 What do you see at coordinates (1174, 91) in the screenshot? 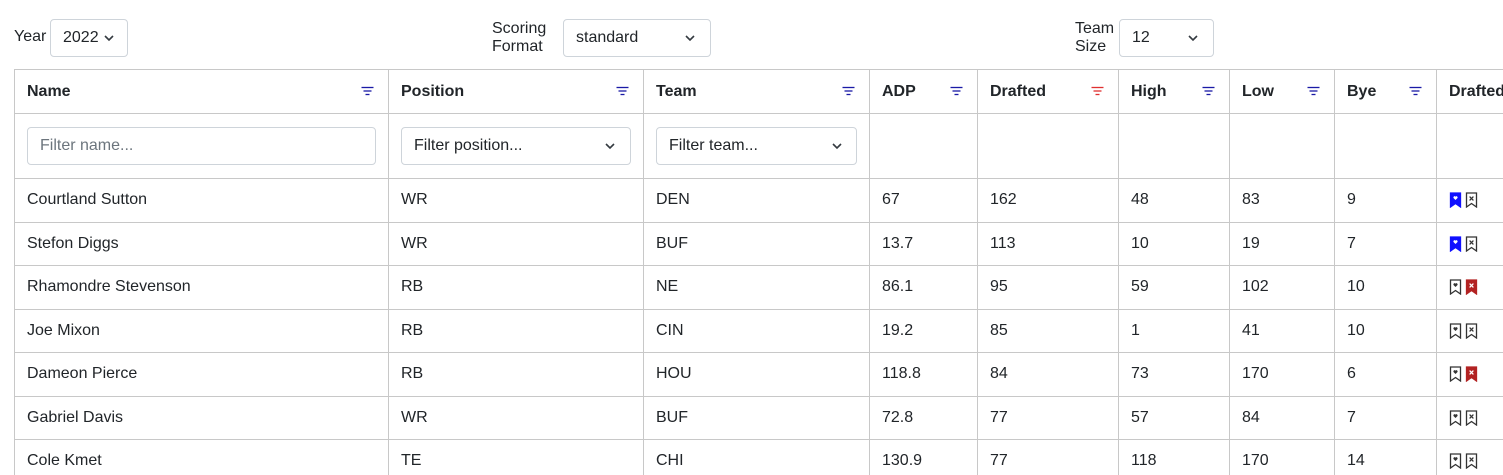
I see `column-header-high: High` at bounding box center [1174, 91].